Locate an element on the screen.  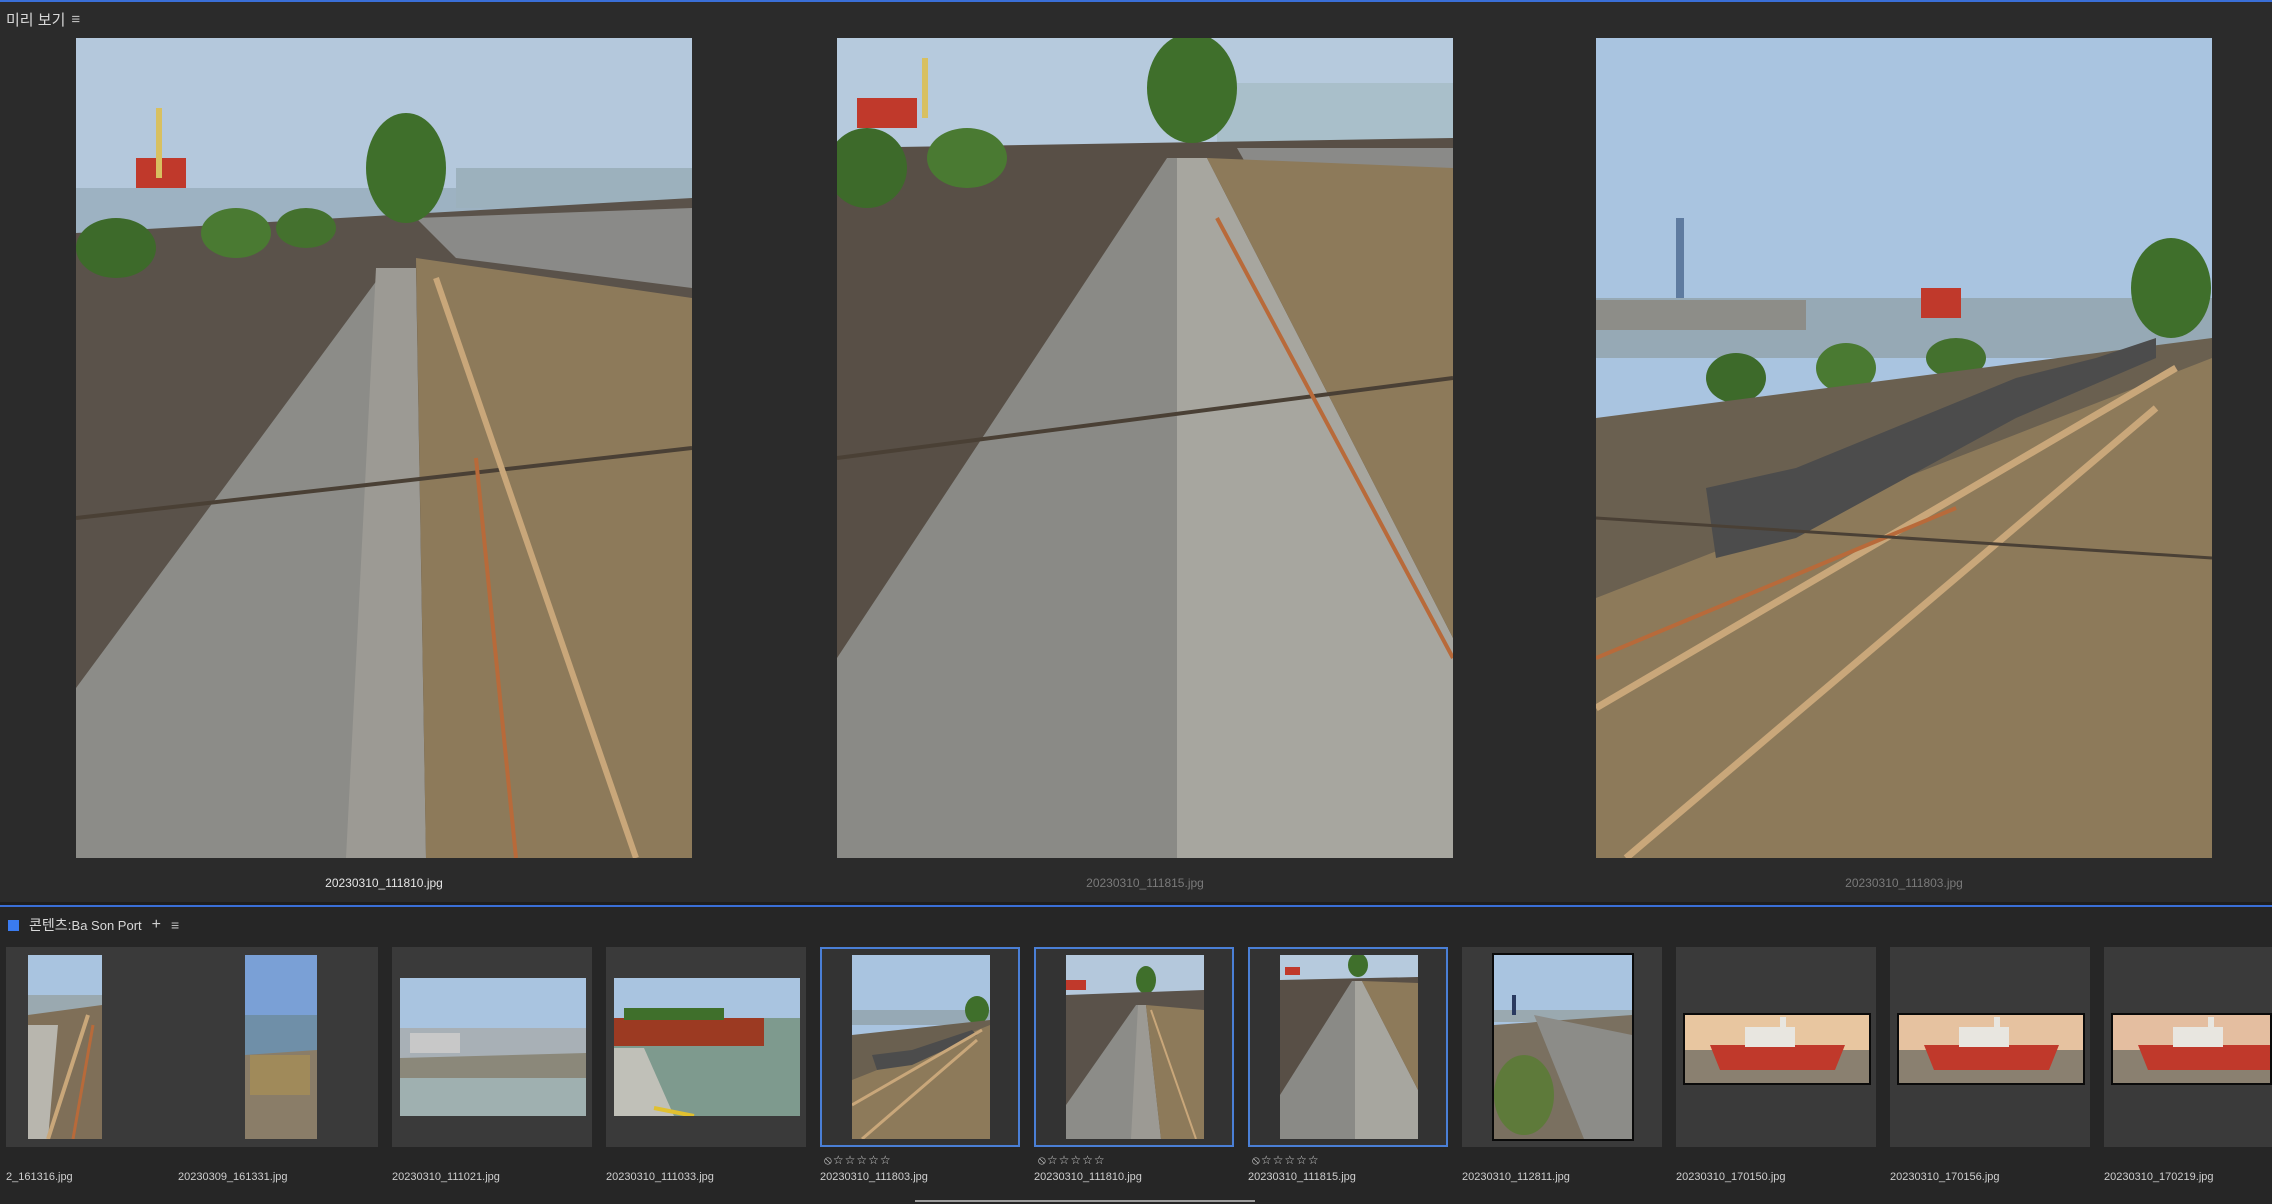
thumbnail-caption: 20230310_112811.jpg is located at coordinates (1516, 1177).